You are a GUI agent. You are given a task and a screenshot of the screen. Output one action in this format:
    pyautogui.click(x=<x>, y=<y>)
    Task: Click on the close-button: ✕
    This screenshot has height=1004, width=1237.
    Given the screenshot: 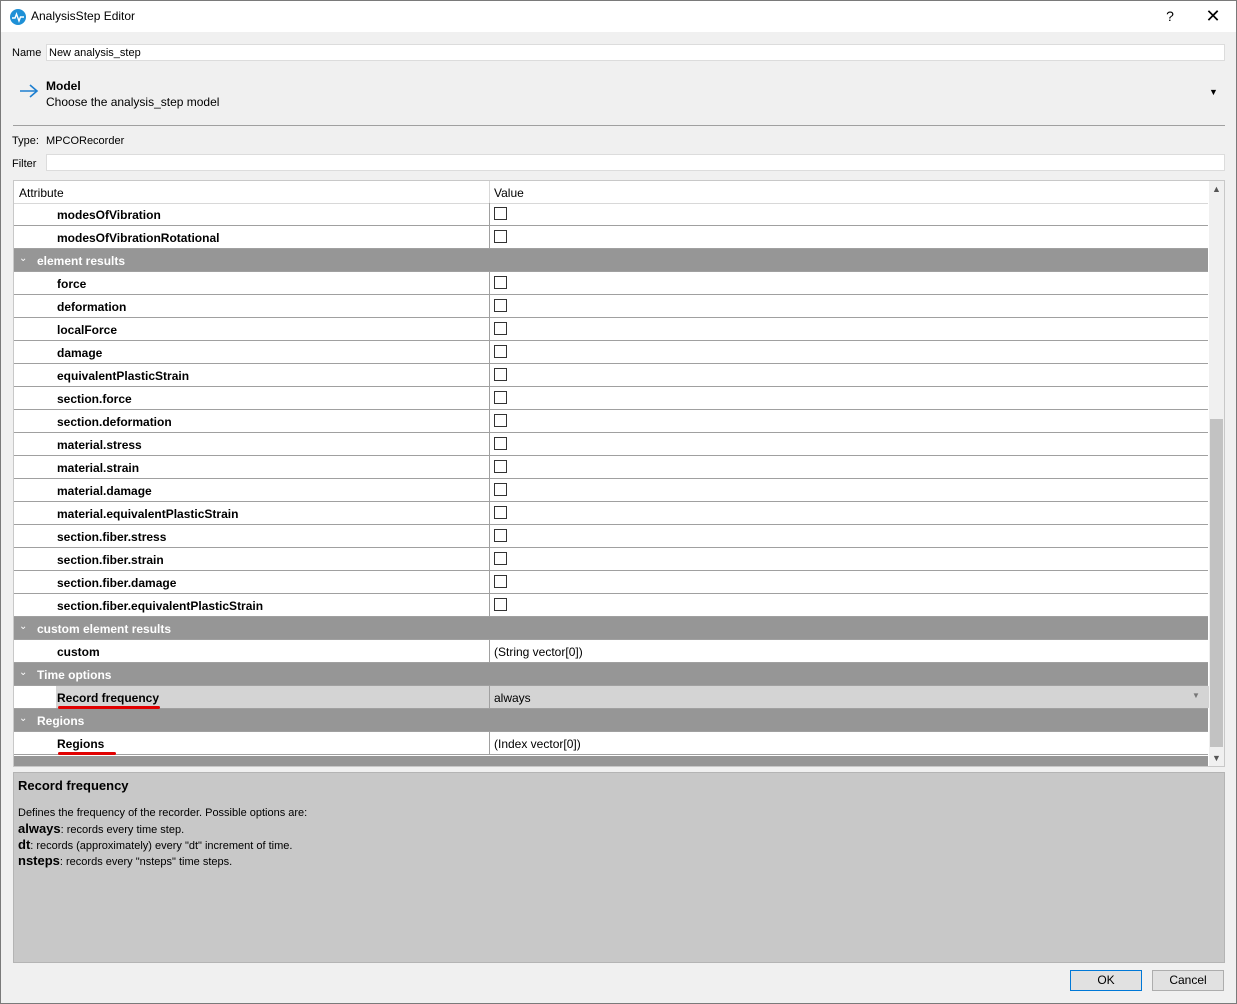 What is the action you would take?
    pyautogui.click(x=1213, y=16)
    